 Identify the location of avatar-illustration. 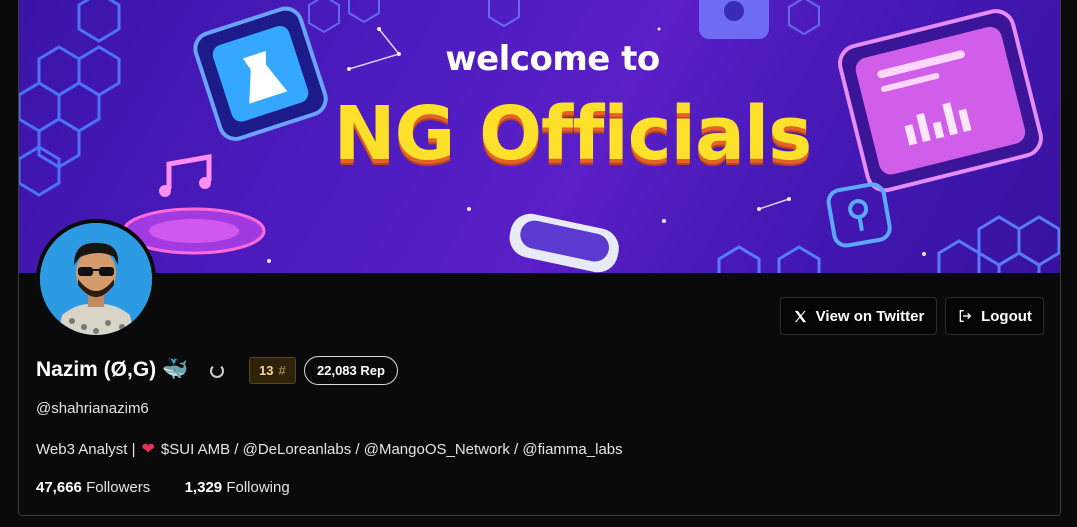
(96, 279).